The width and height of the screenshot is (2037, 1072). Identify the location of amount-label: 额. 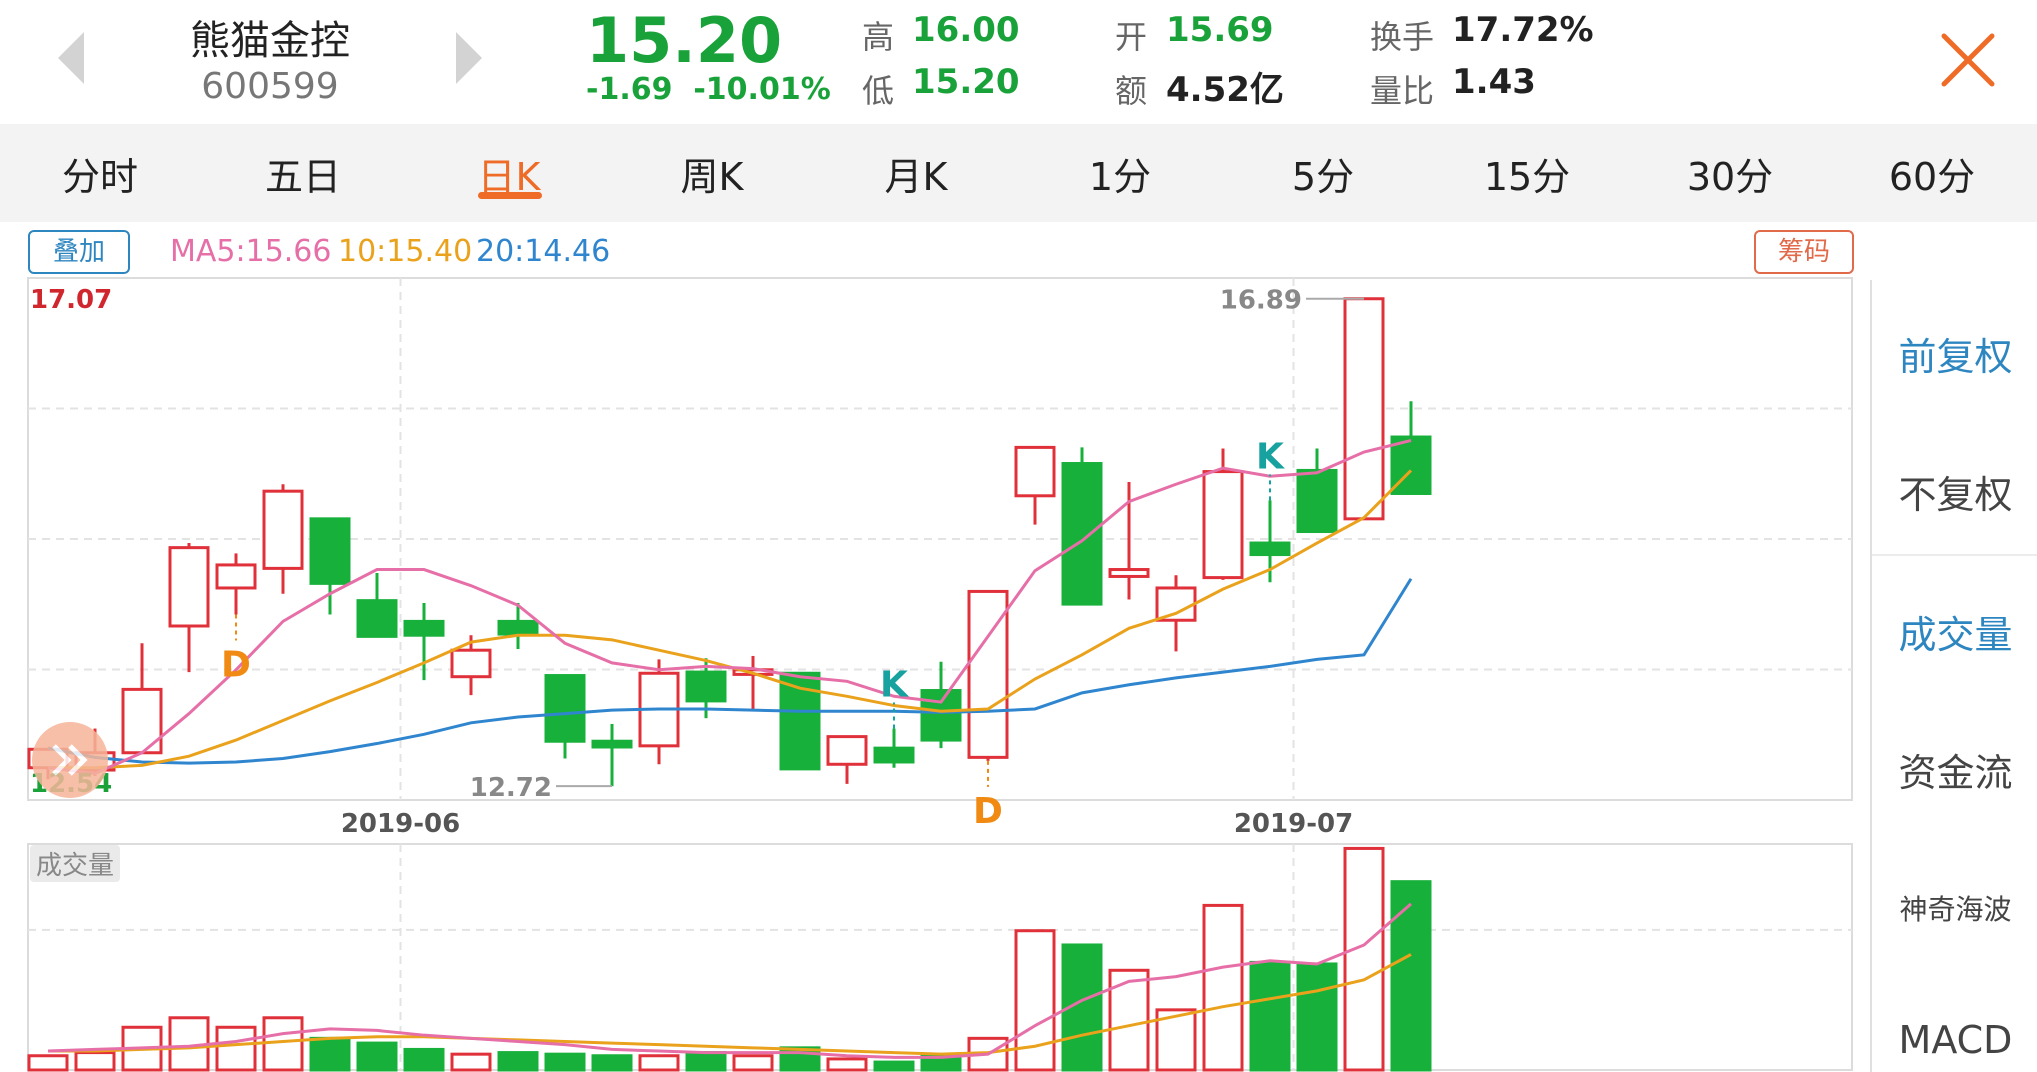
(1131, 91).